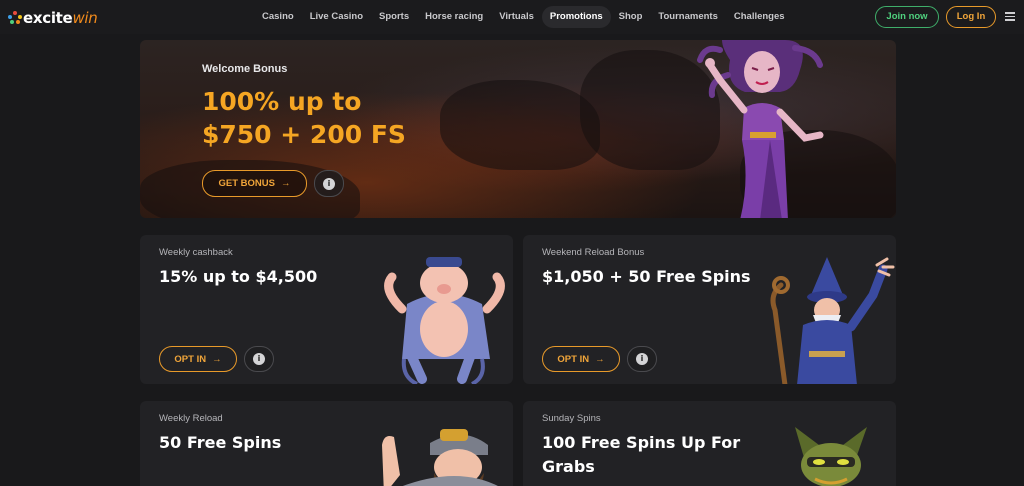 The height and width of the screenshot is (486, 1024). What do you see at coordinates (831, 456) in the screenshot?
I see `cat-character-illustration` at bounding box center [831, 456].